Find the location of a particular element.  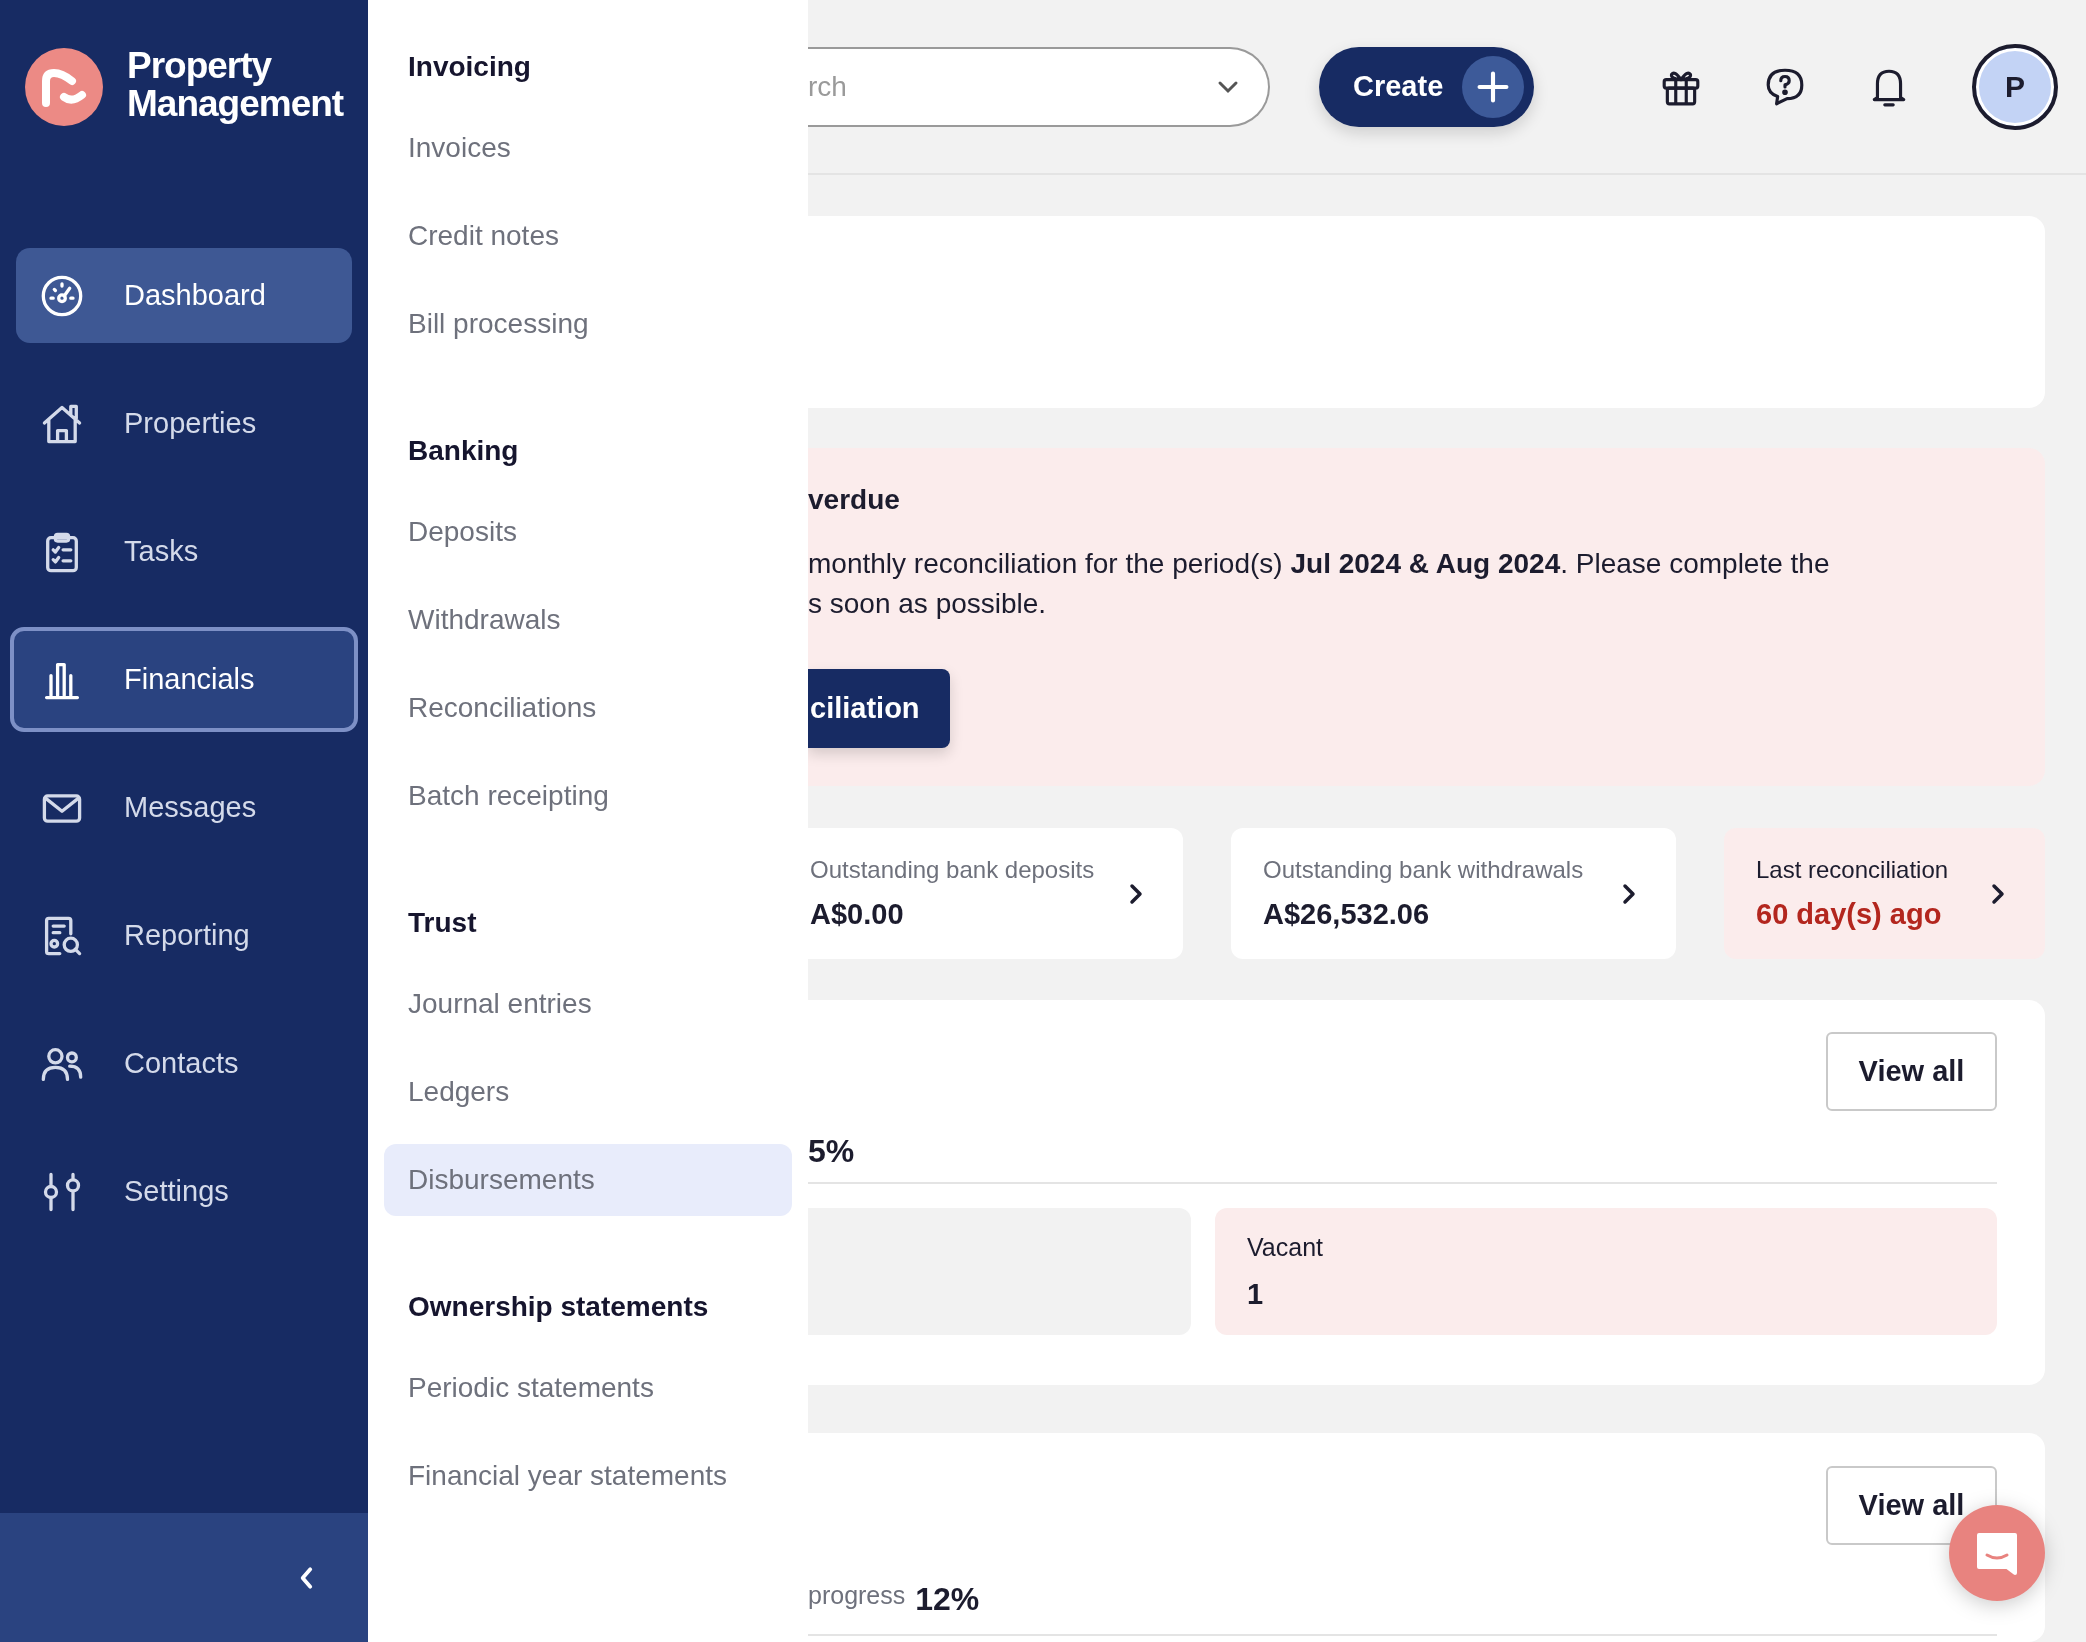

stat-card: Outstanding bank deposits A$0.00 is located at coordinates (995, 893).